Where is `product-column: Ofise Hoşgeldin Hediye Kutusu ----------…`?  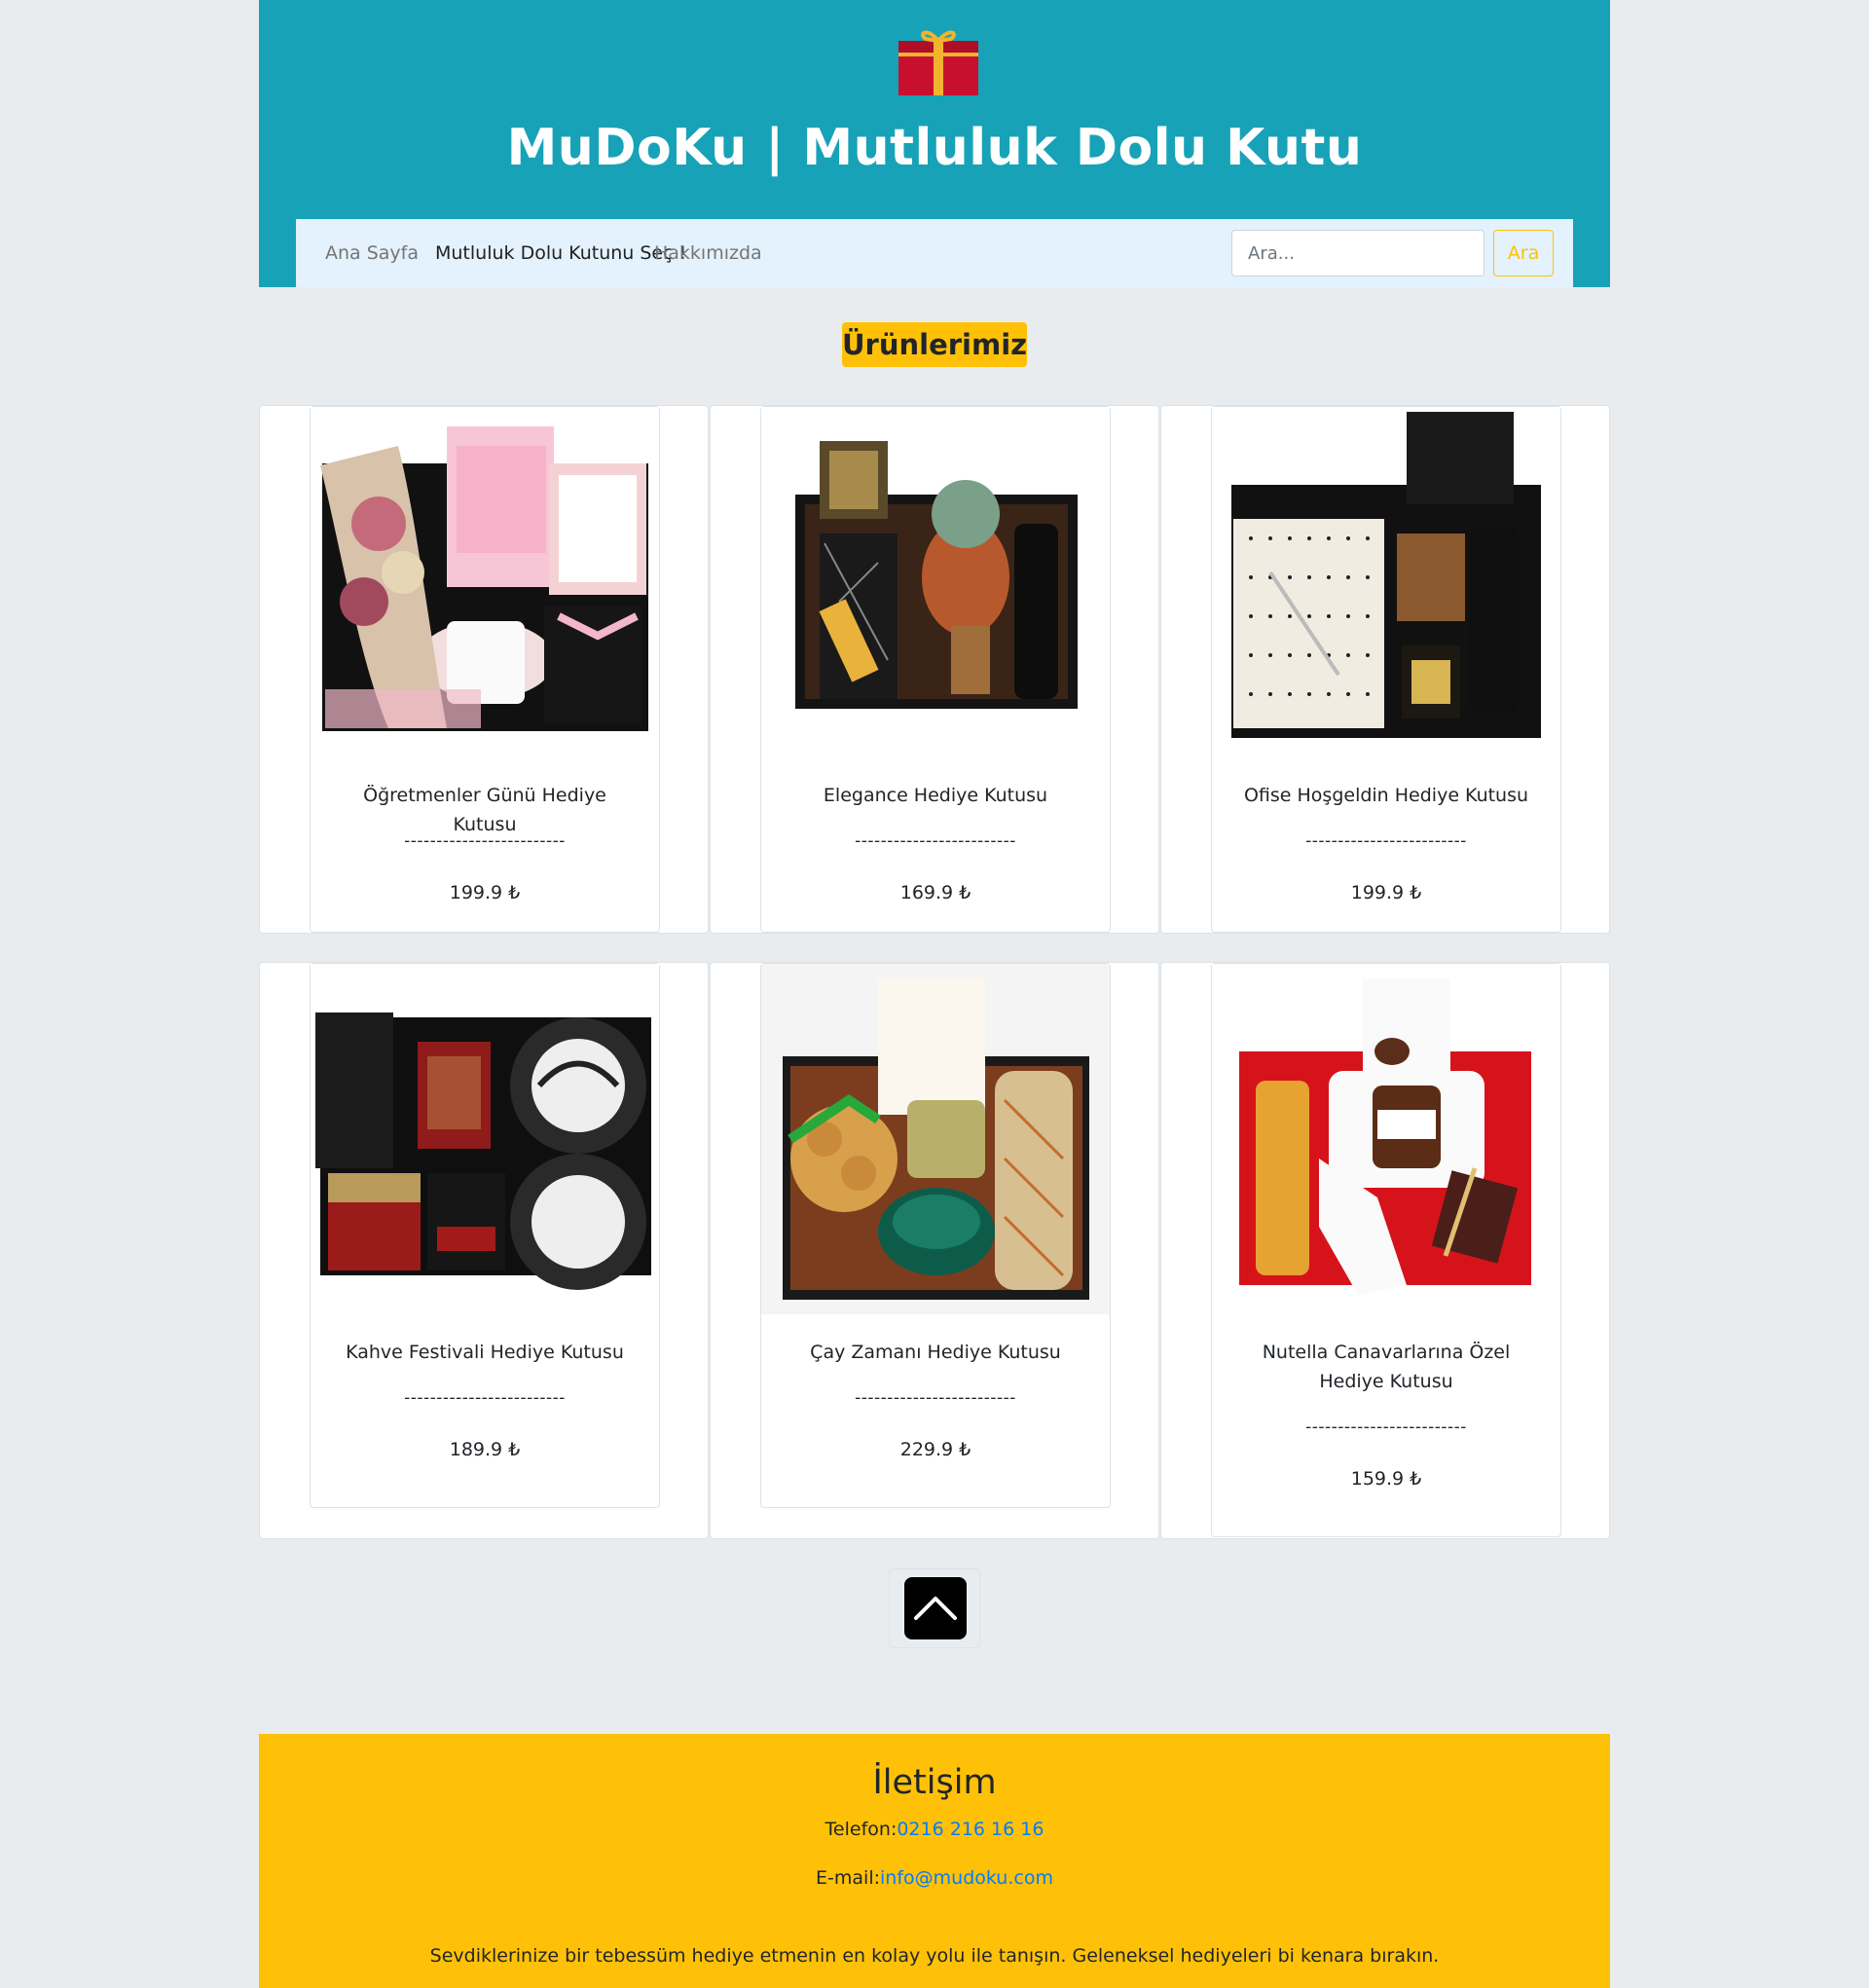 product-column: Ofise Hoşgeldin Hediye Kutusu ----------… is located at coordinates (1385, 669).